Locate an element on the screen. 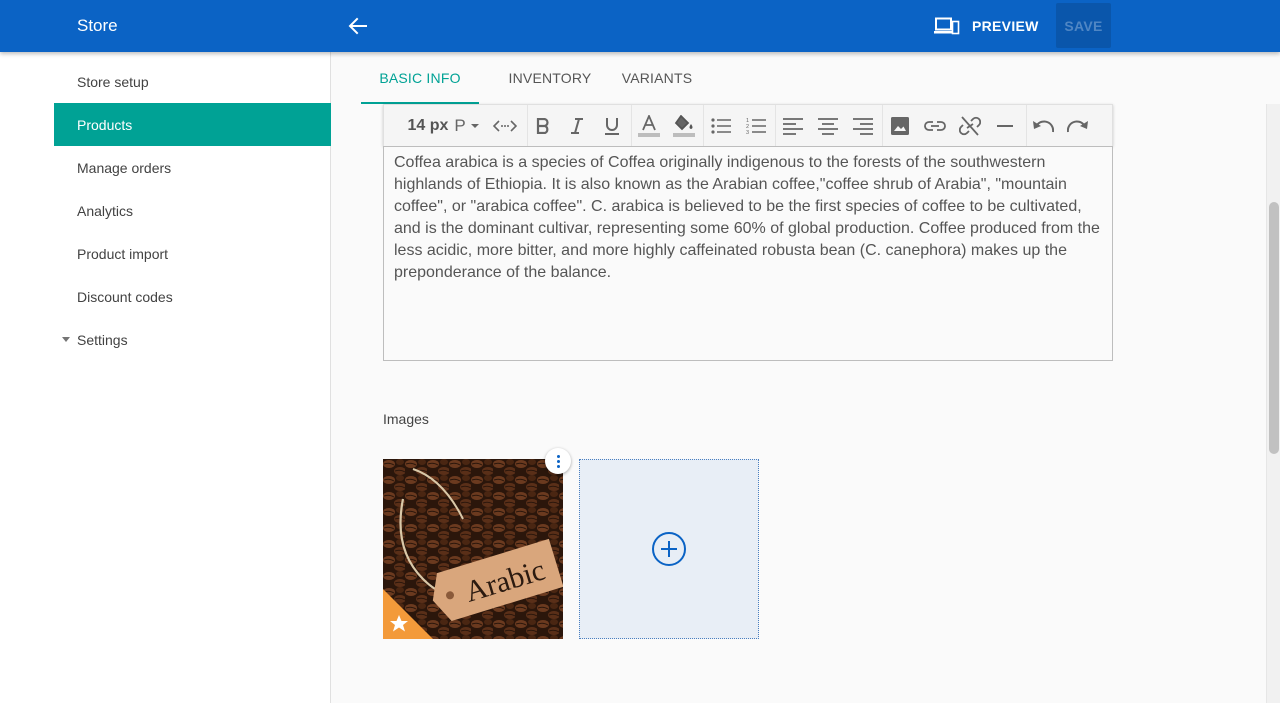 Image resolution: width=1280 pixels, height=703 pixels. bulleted-list-button is located at coordinates (721, 126).